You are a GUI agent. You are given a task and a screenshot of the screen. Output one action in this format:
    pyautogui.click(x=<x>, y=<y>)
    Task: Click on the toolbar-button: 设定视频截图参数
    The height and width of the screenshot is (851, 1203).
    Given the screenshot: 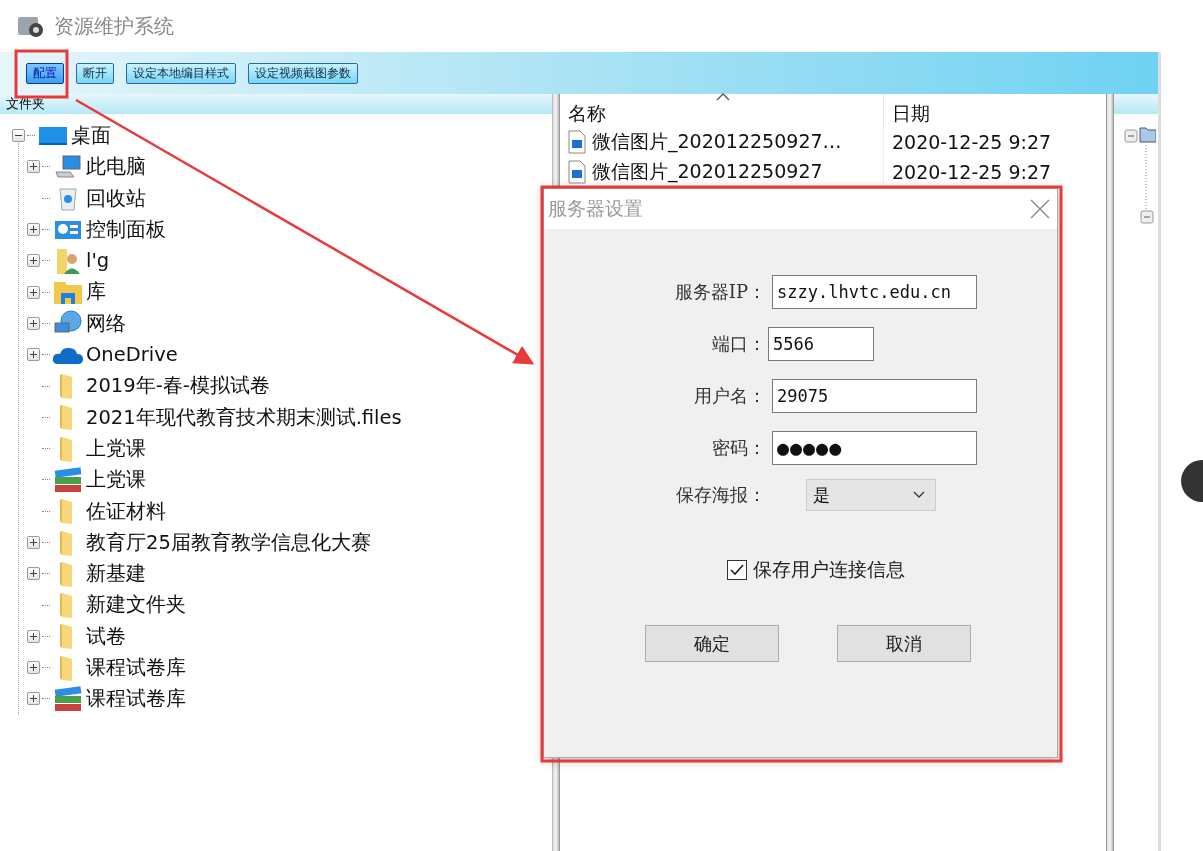 What is the action you would take?
    pyautogui.click(x=303, y=73)
    